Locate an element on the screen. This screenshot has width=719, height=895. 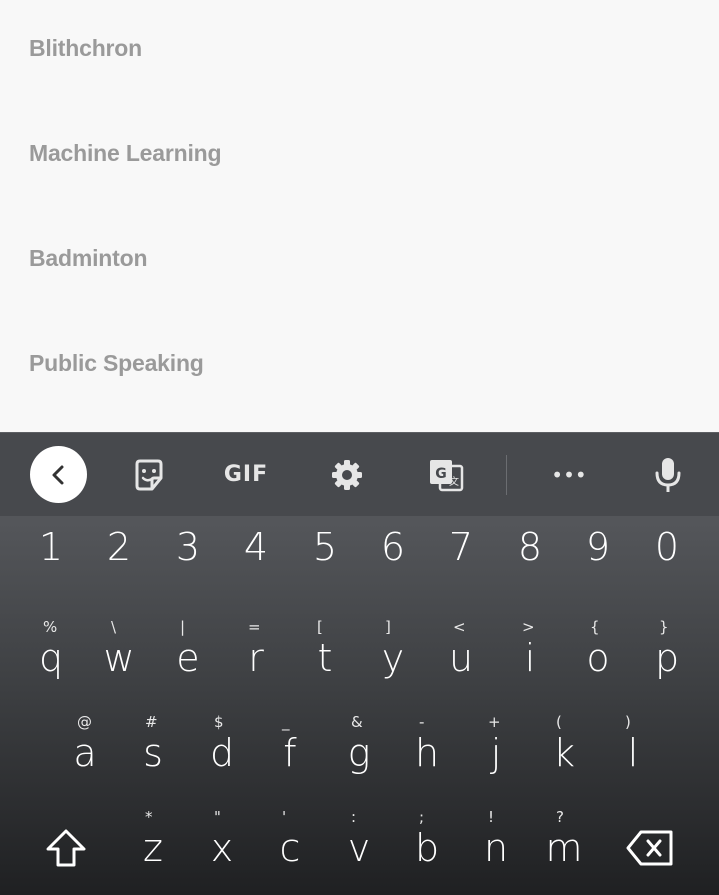
key-p: } p is located at coordinates (667, 657).